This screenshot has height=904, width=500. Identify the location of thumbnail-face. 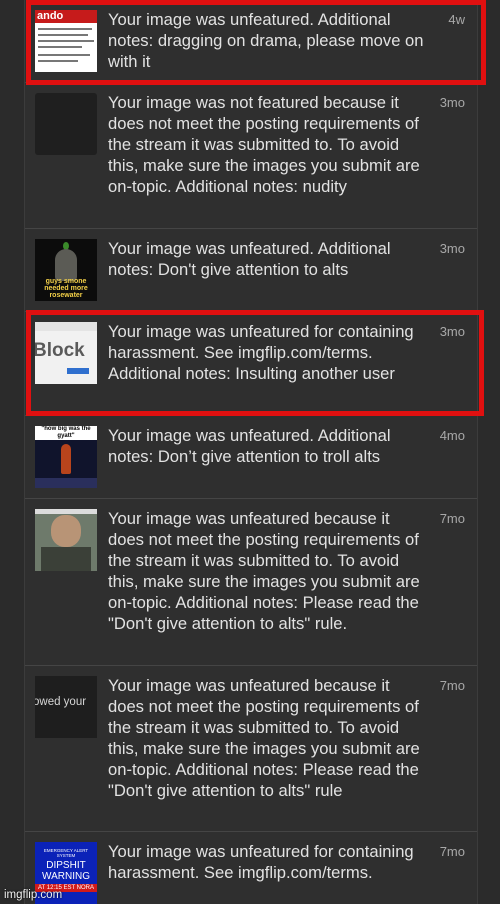
(66, 531).